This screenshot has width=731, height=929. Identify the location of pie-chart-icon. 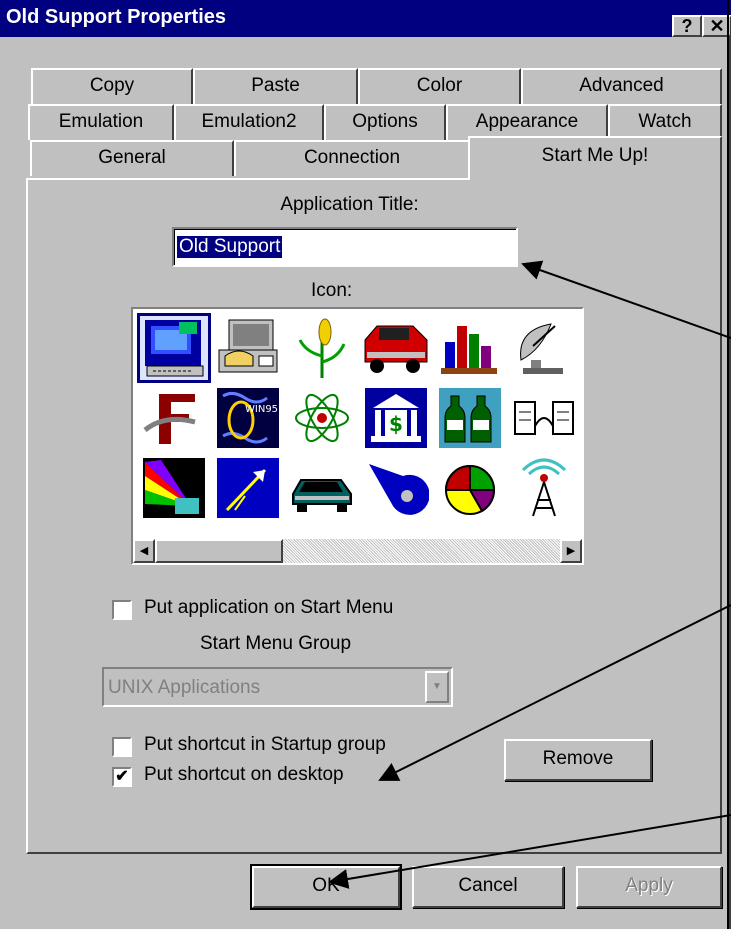
(470, 488).